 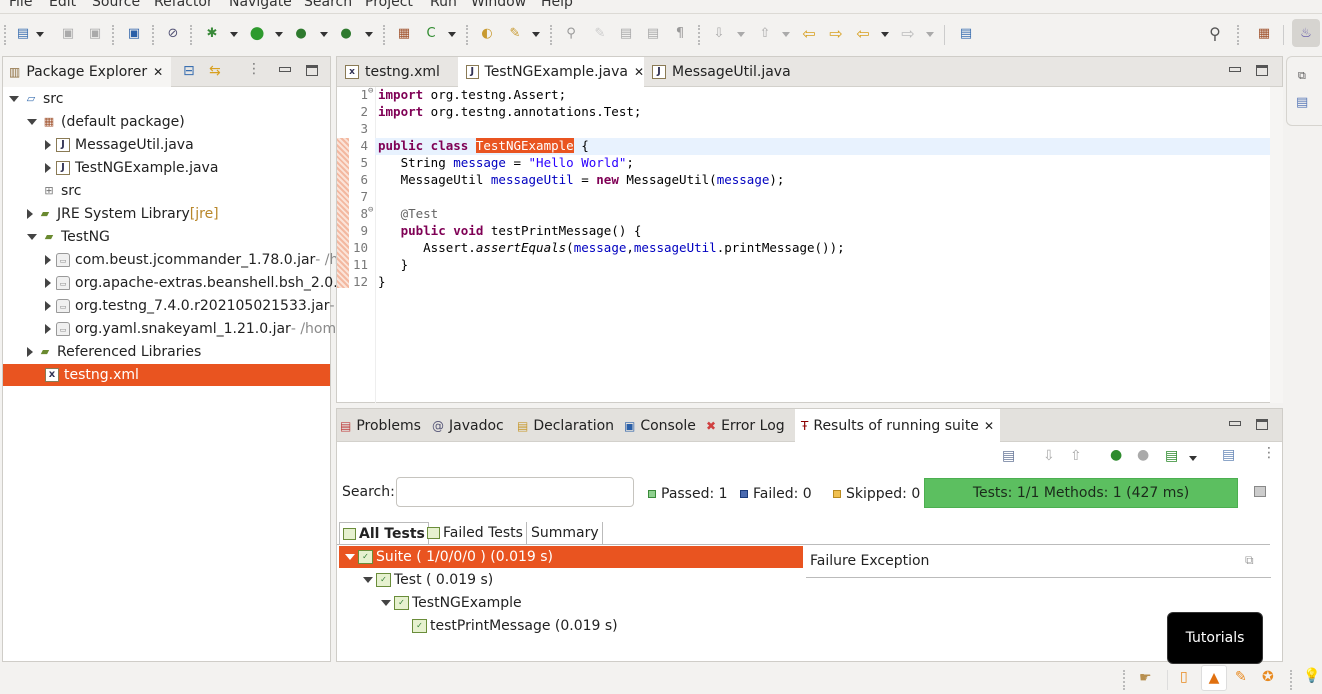 I want to click on tab-results-of-running-suite: Ŧ Results of running suite ✕, so click(x=897, y=425).